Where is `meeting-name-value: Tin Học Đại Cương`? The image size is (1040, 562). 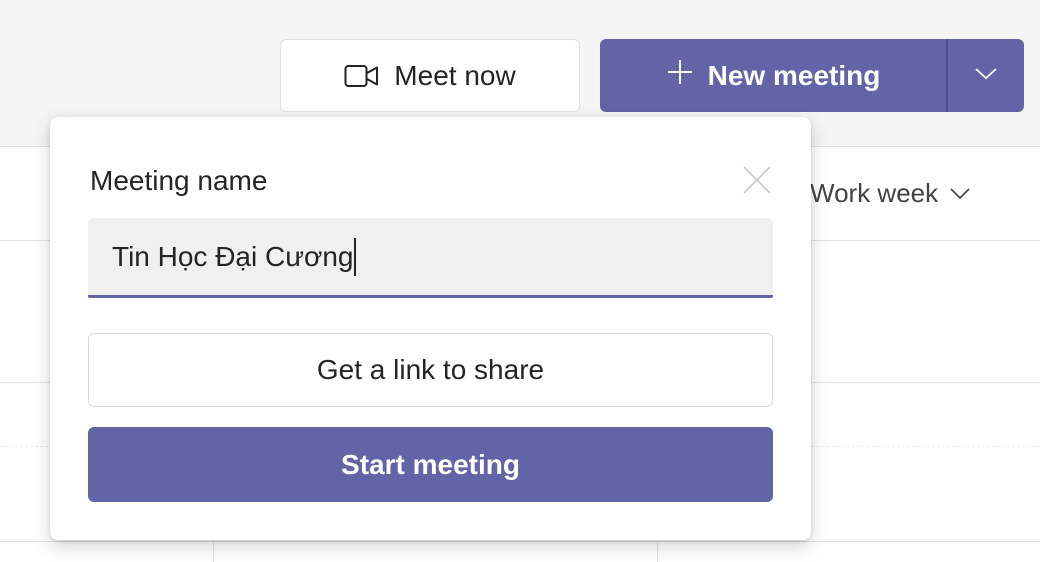 meeting-name-value: Tin Học Đại Cương is located at coordinates (233, 256).